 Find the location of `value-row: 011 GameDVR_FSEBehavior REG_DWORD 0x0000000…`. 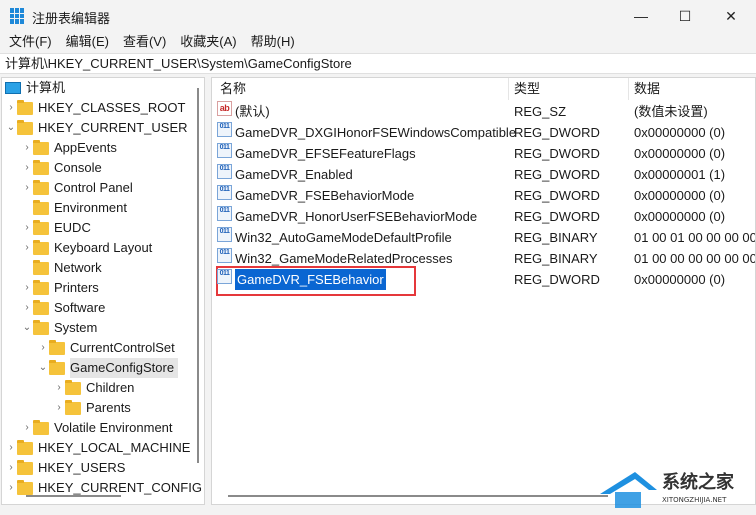

value-row: 011 GameDVR_FSEBehavior REG_DWORD 0x0000000… is located at coordinates (483, 279).